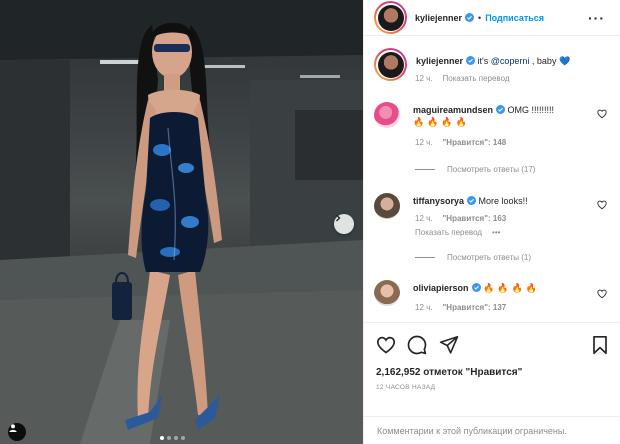 The height and width of the screenshot is (444, 620). I want to click on comment-body: More looks!!, so click(503, 201).